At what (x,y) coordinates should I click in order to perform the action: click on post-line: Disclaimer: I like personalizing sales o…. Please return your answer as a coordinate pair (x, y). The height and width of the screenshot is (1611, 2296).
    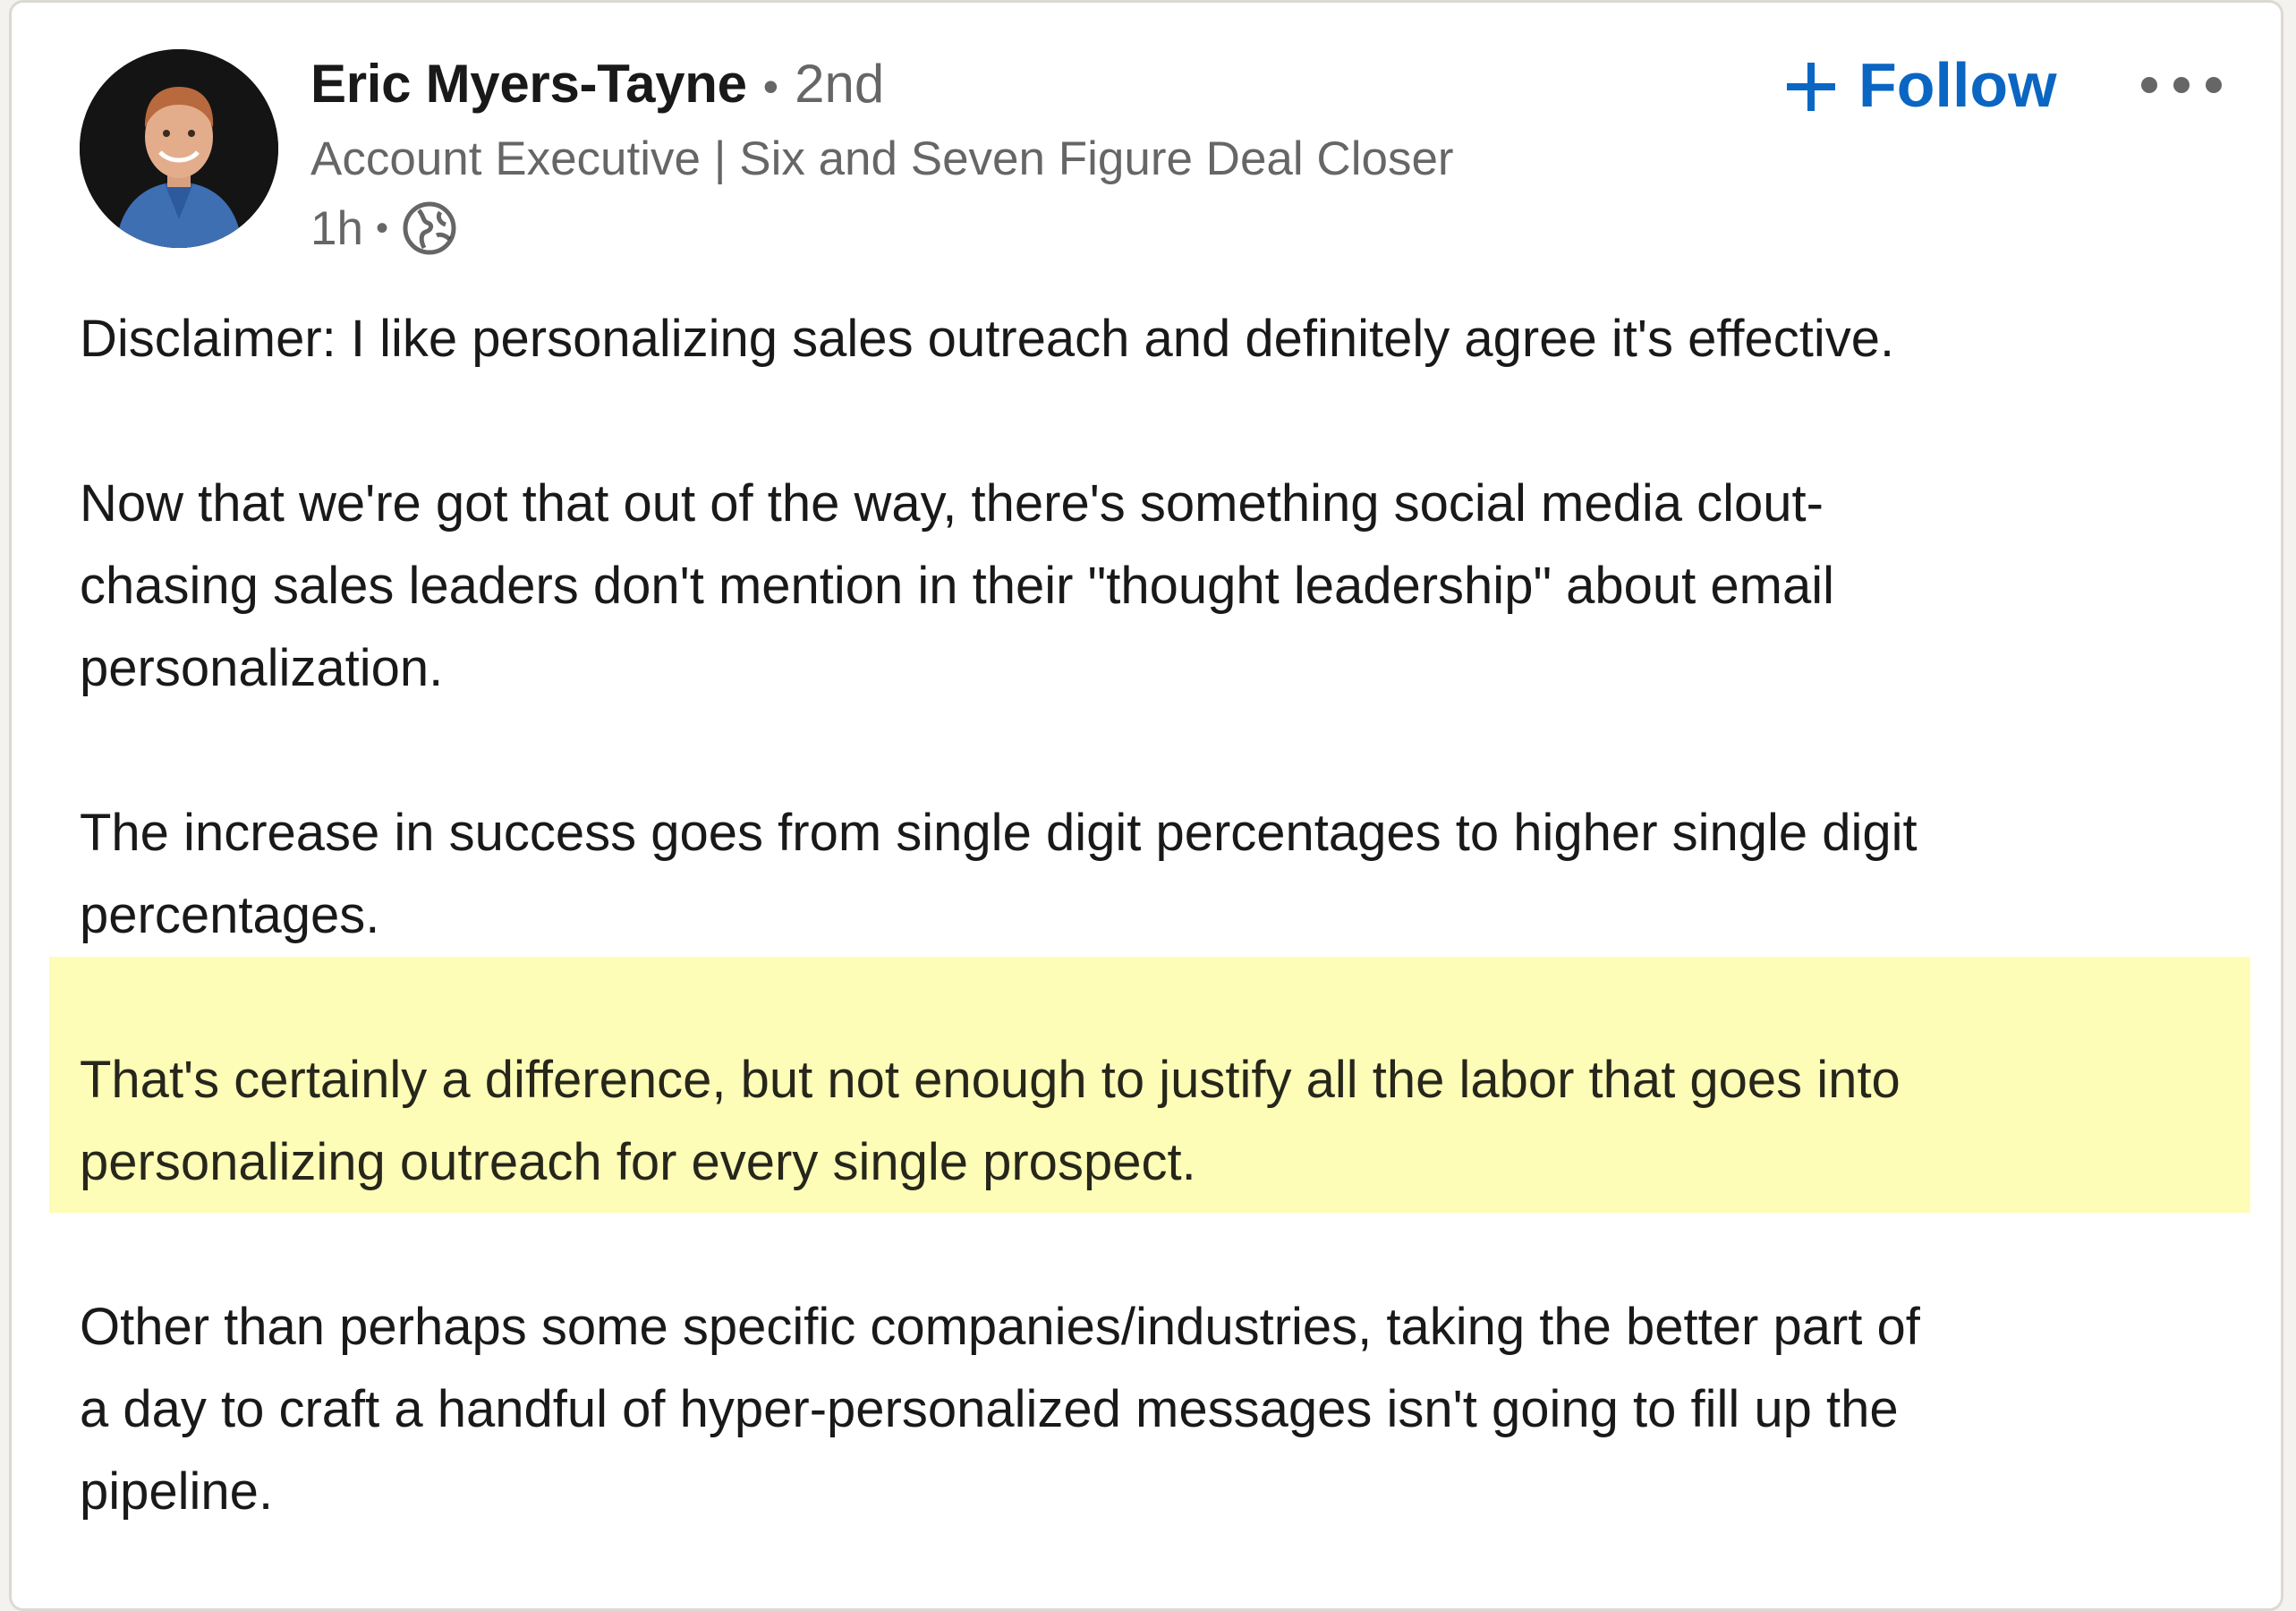
    Looking at the image, I should click on (987, 339).